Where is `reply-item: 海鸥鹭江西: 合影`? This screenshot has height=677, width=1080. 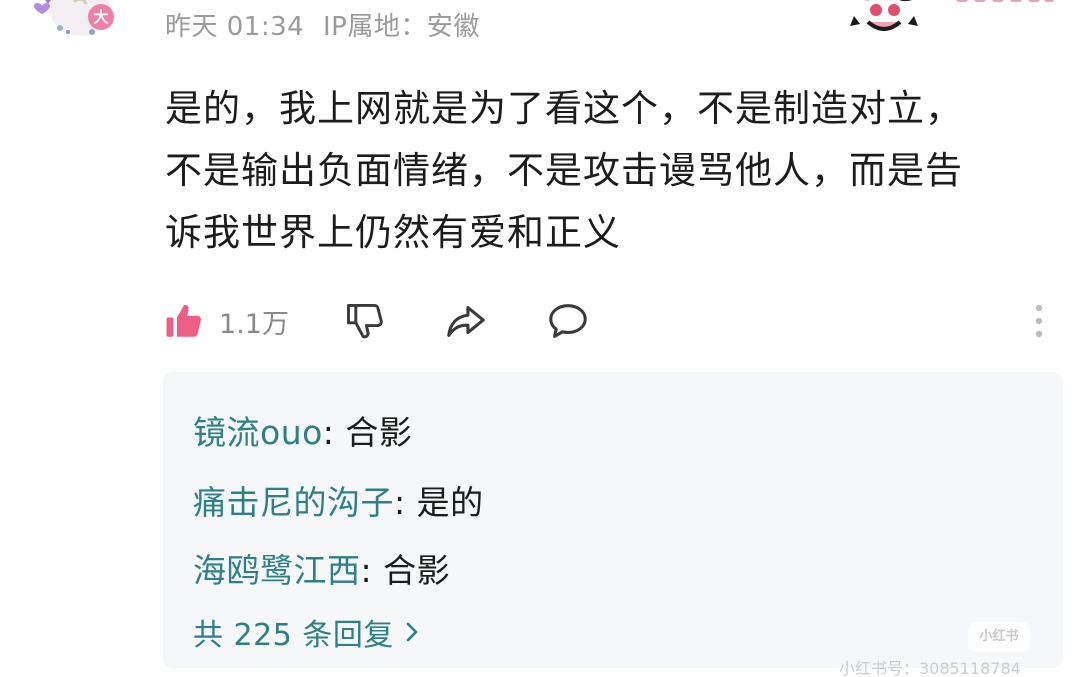
reply-item: 海鸥鹭江西: 合影 is located at coordinates (321, 568).